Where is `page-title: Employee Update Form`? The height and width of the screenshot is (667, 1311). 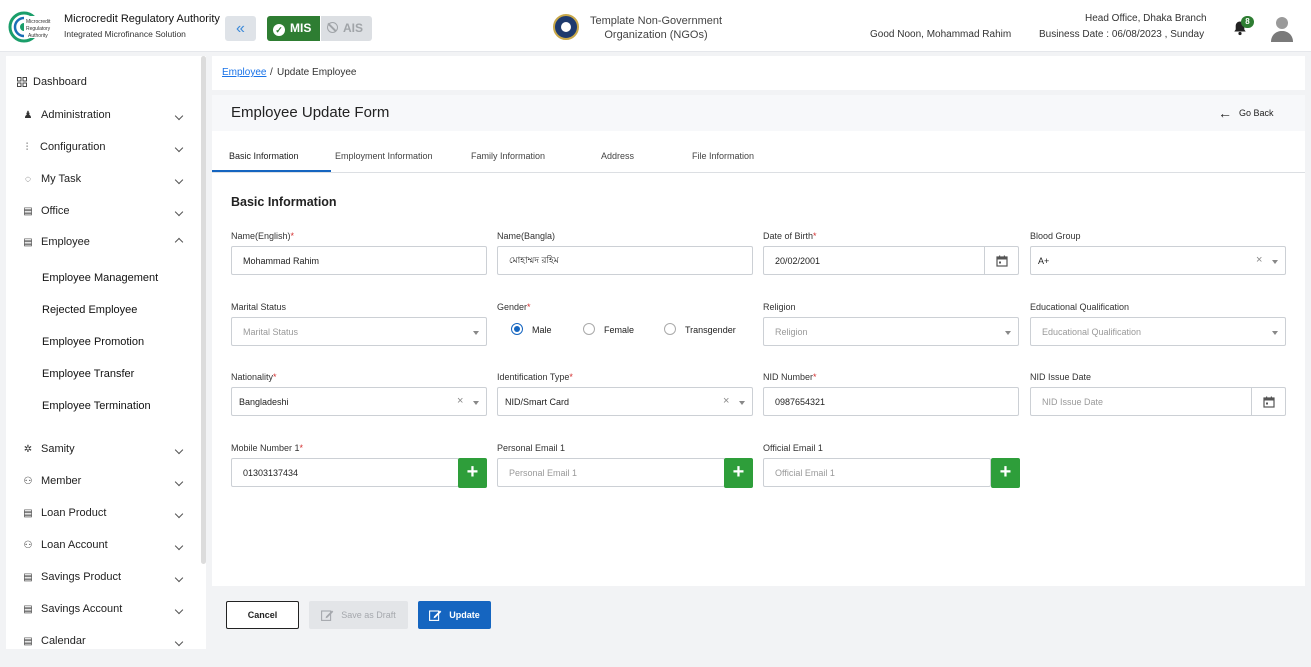 page-title: Employee Update Form is located at coordinates (310, 112).